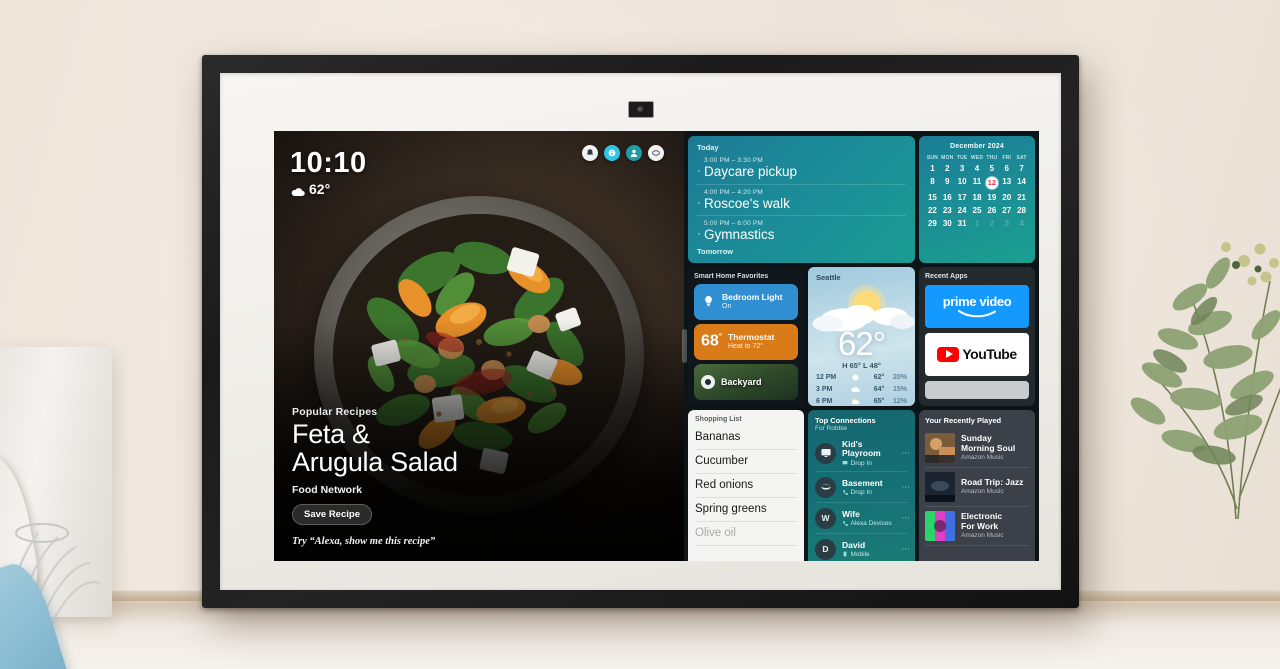 The height and width of the screenshot is (669, 1280). What do you see at coordinates (947, 182) in the screenshot?
I see `calendar-day: 9` at bounding box center [947, 182].